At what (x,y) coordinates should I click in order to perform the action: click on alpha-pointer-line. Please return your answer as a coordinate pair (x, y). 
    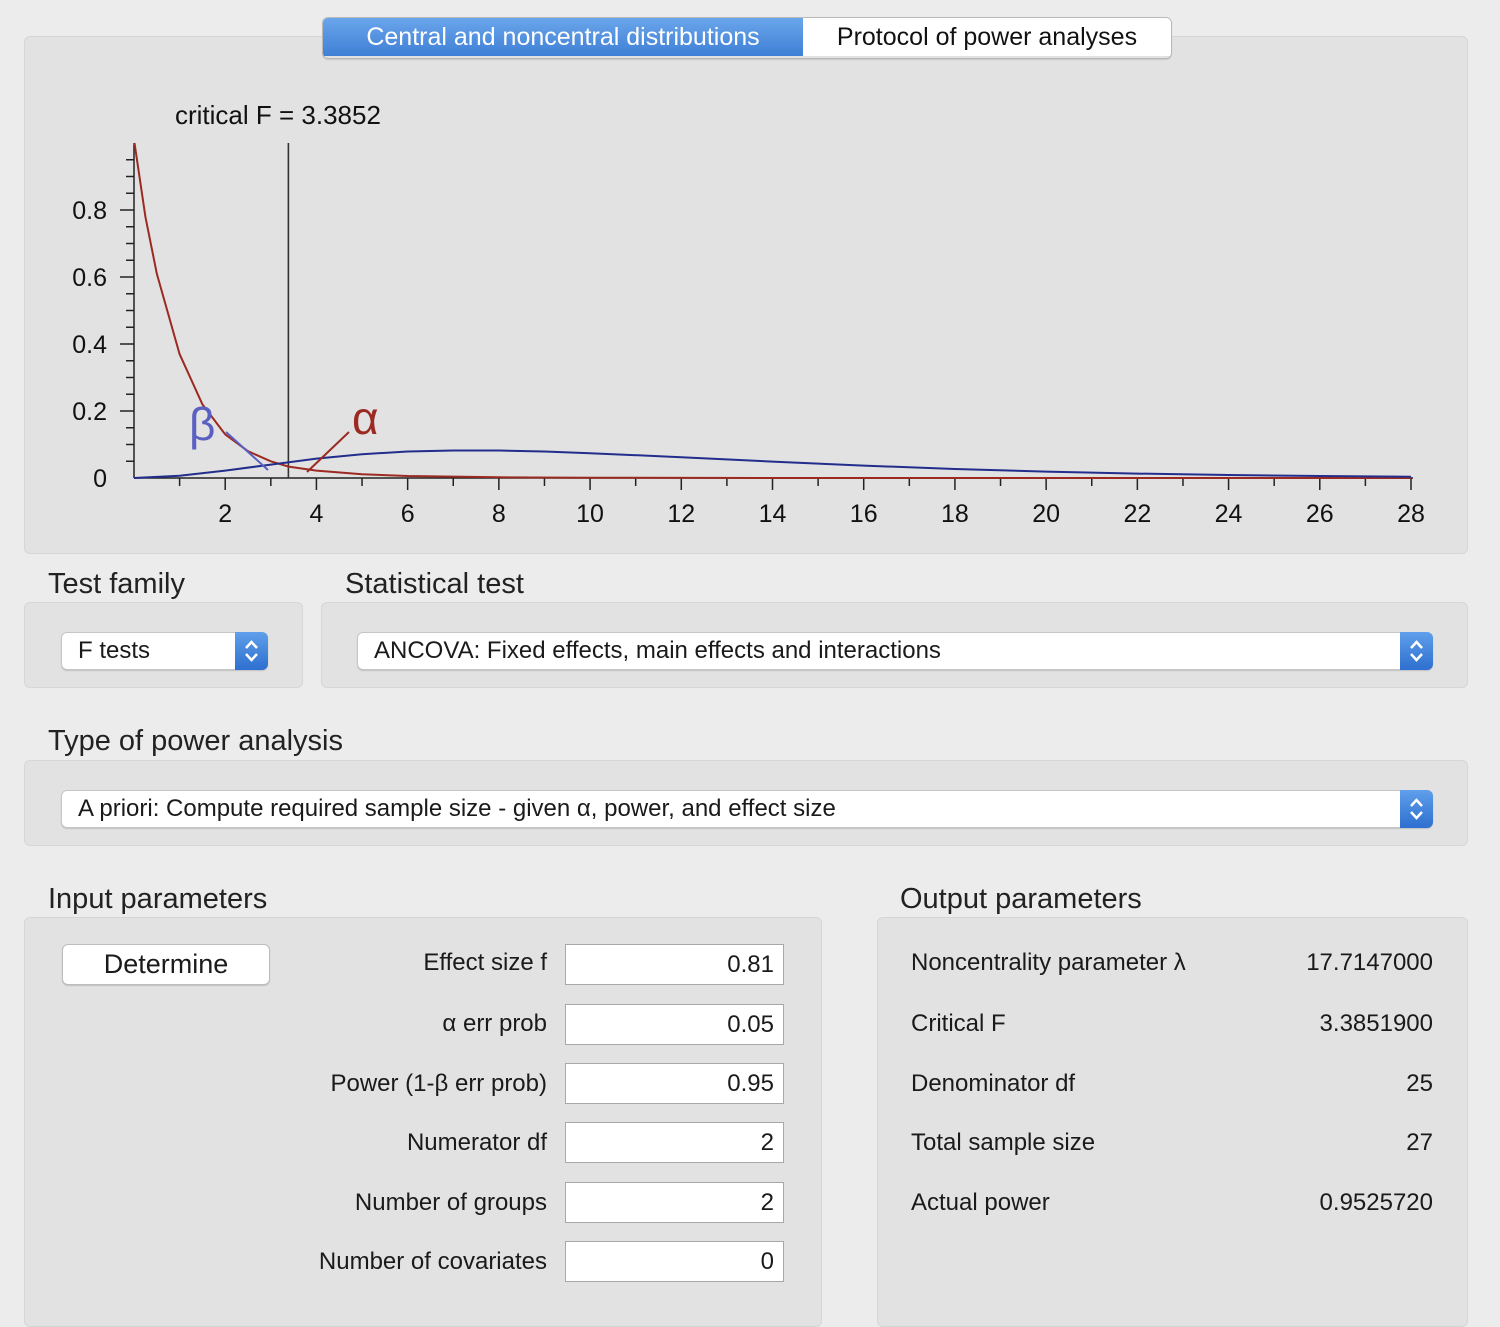
    Looking at the image, I should click on (328, 452).